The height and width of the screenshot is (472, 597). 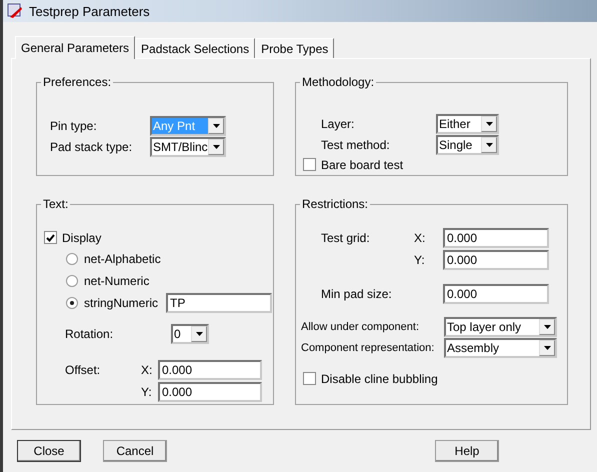 What do you see at coordinates (335, 204) in the screenshot?
I see `group-title: Restrictions:` at bounding box center [335, 204].